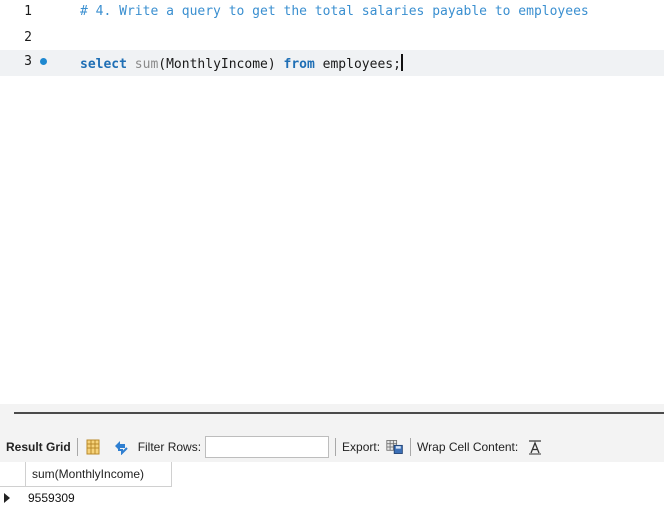 This screenshot has height=522, width=664. What do you see at coordinates (146, 64) in the screenshot?
I see `function-sum: sum` at bounding box center [146, 64].